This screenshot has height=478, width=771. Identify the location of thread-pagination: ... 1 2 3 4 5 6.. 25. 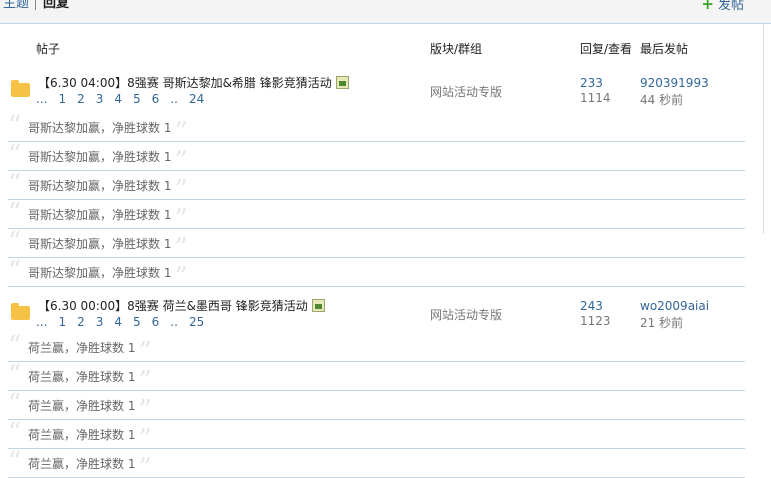
(125, 322).